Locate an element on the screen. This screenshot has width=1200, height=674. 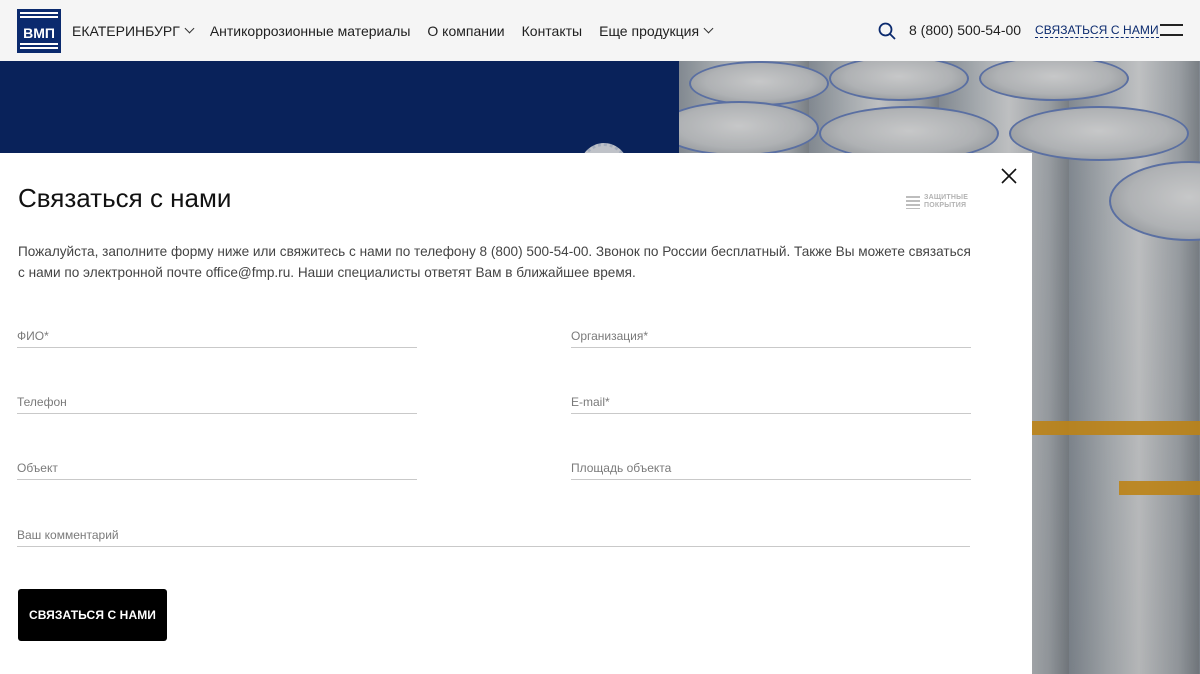
nav-item-label: О компании is located at coordinates (466, 30).